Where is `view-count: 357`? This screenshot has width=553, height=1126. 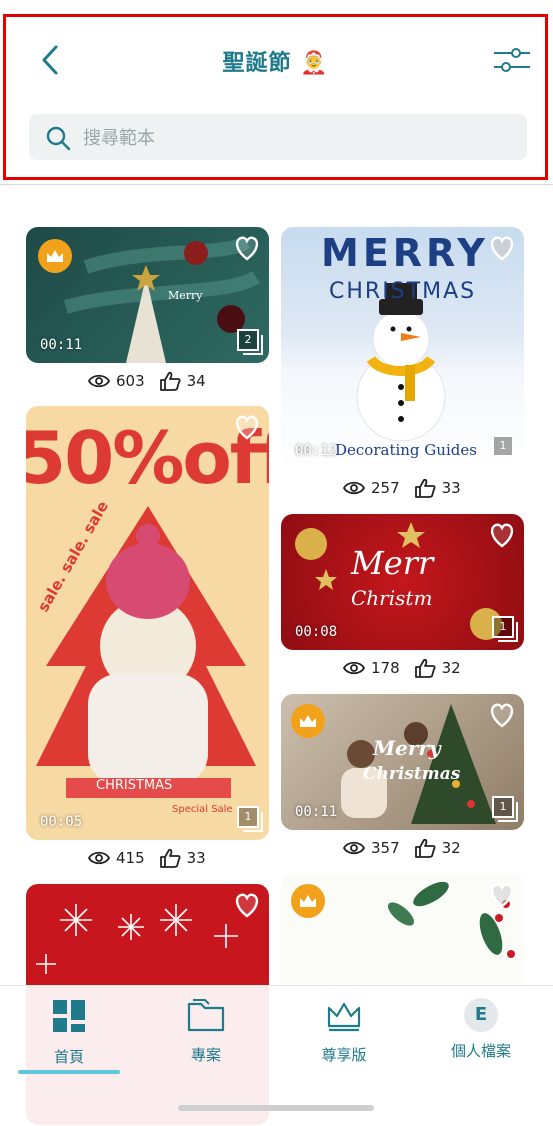 view-count: 357 is located at coordinates (385, 848).